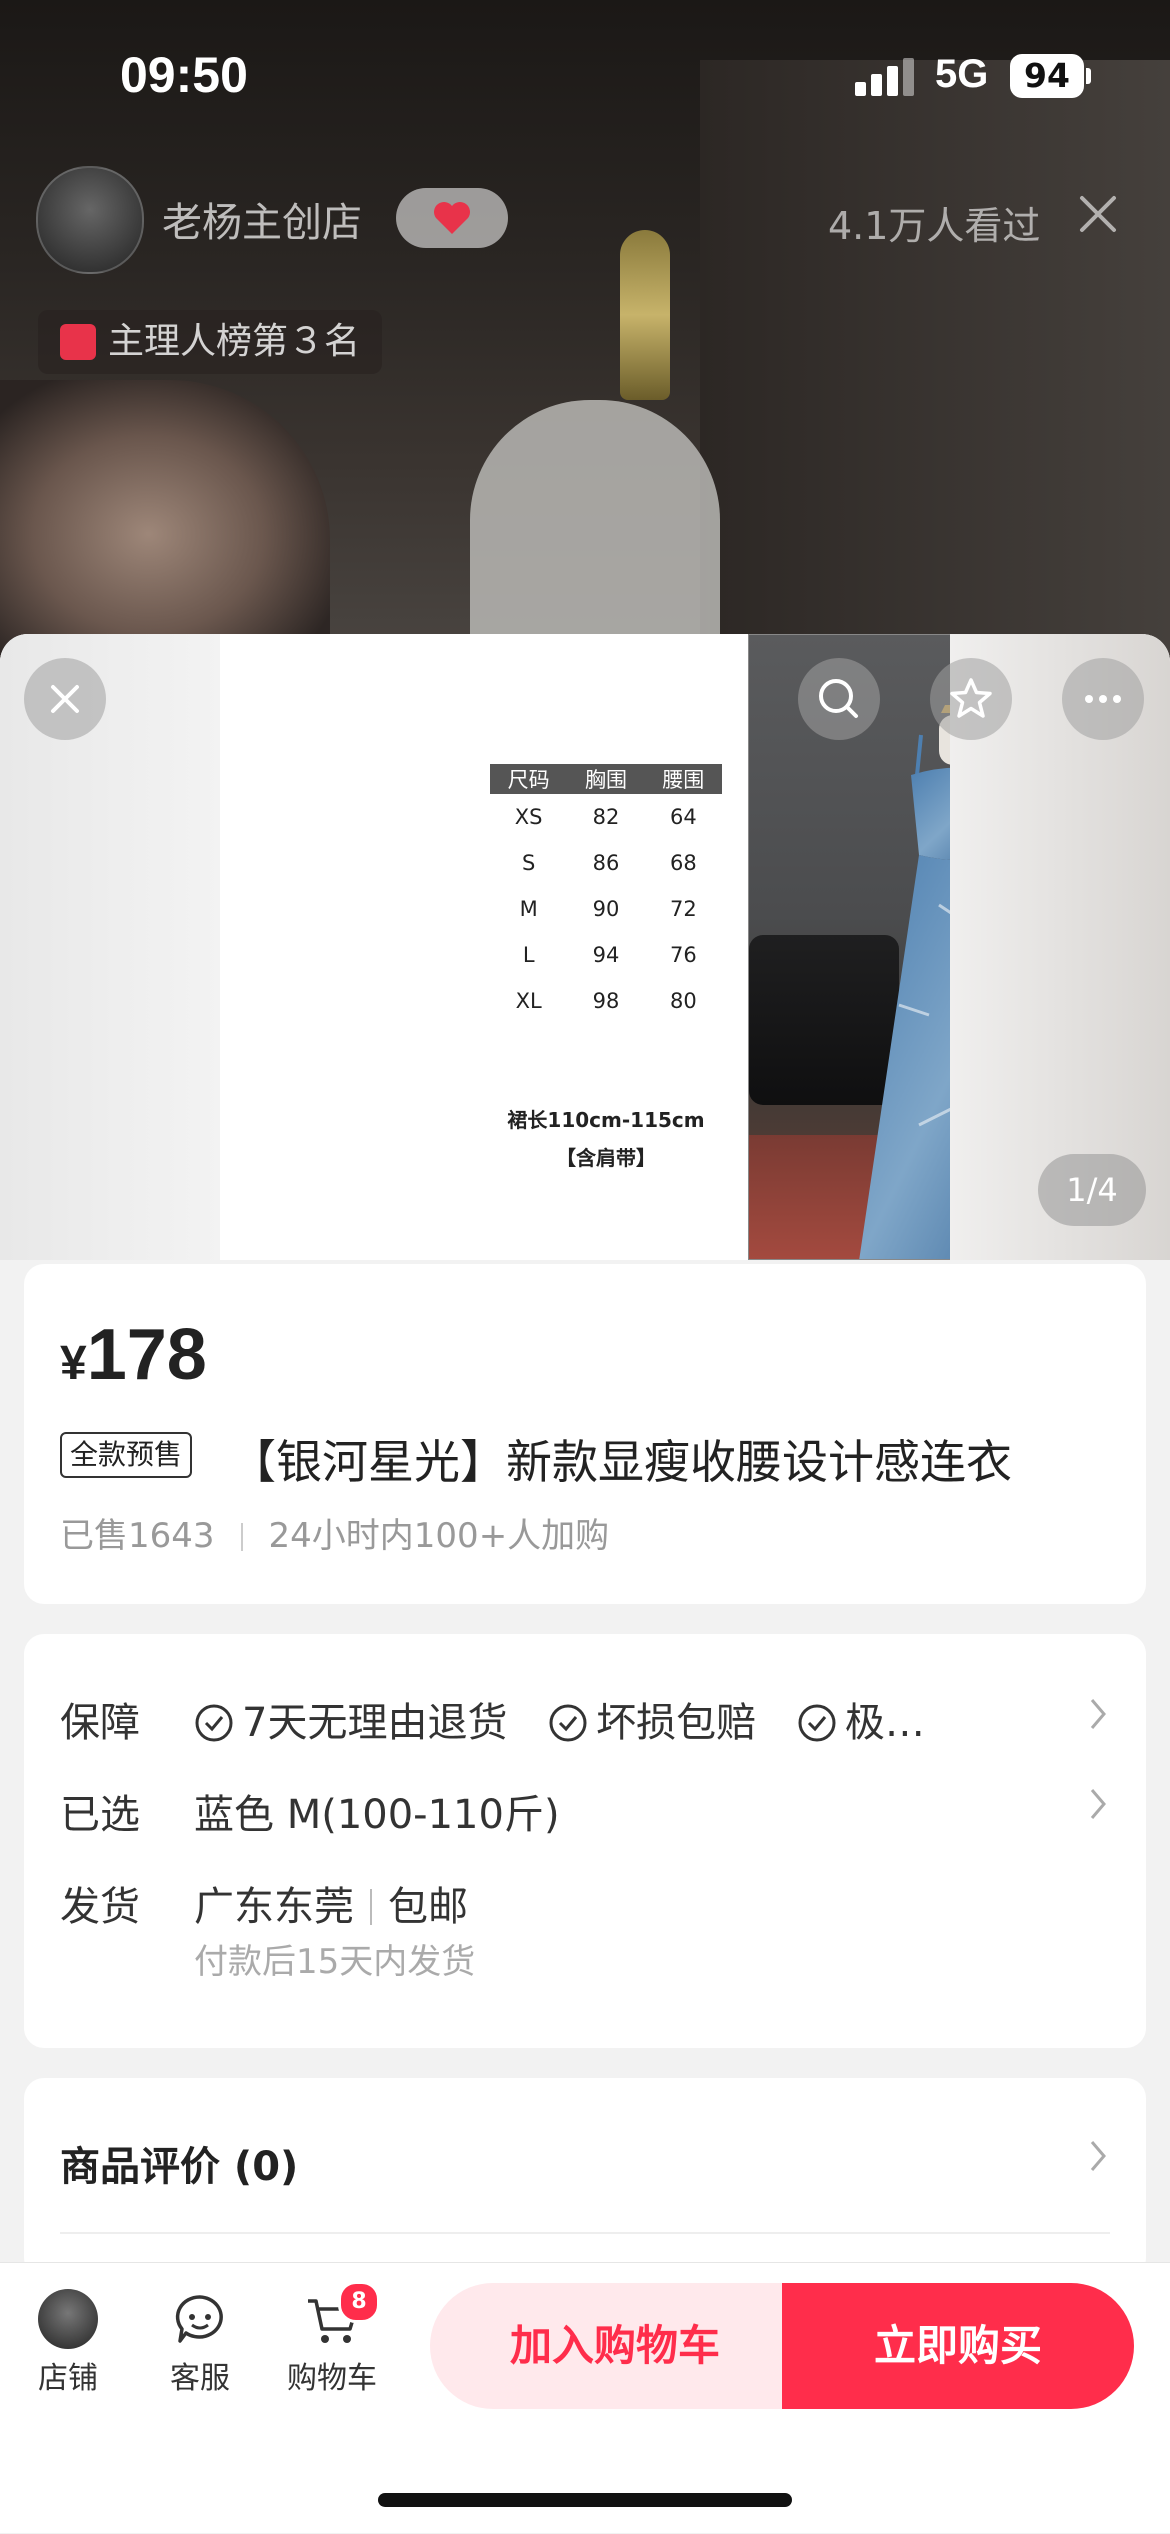 The width and height of the screenshot is (1170, 2534). Describe the element at coordinates (184, 75) in the screenshot. I see `status-time: 09:50` at that location.